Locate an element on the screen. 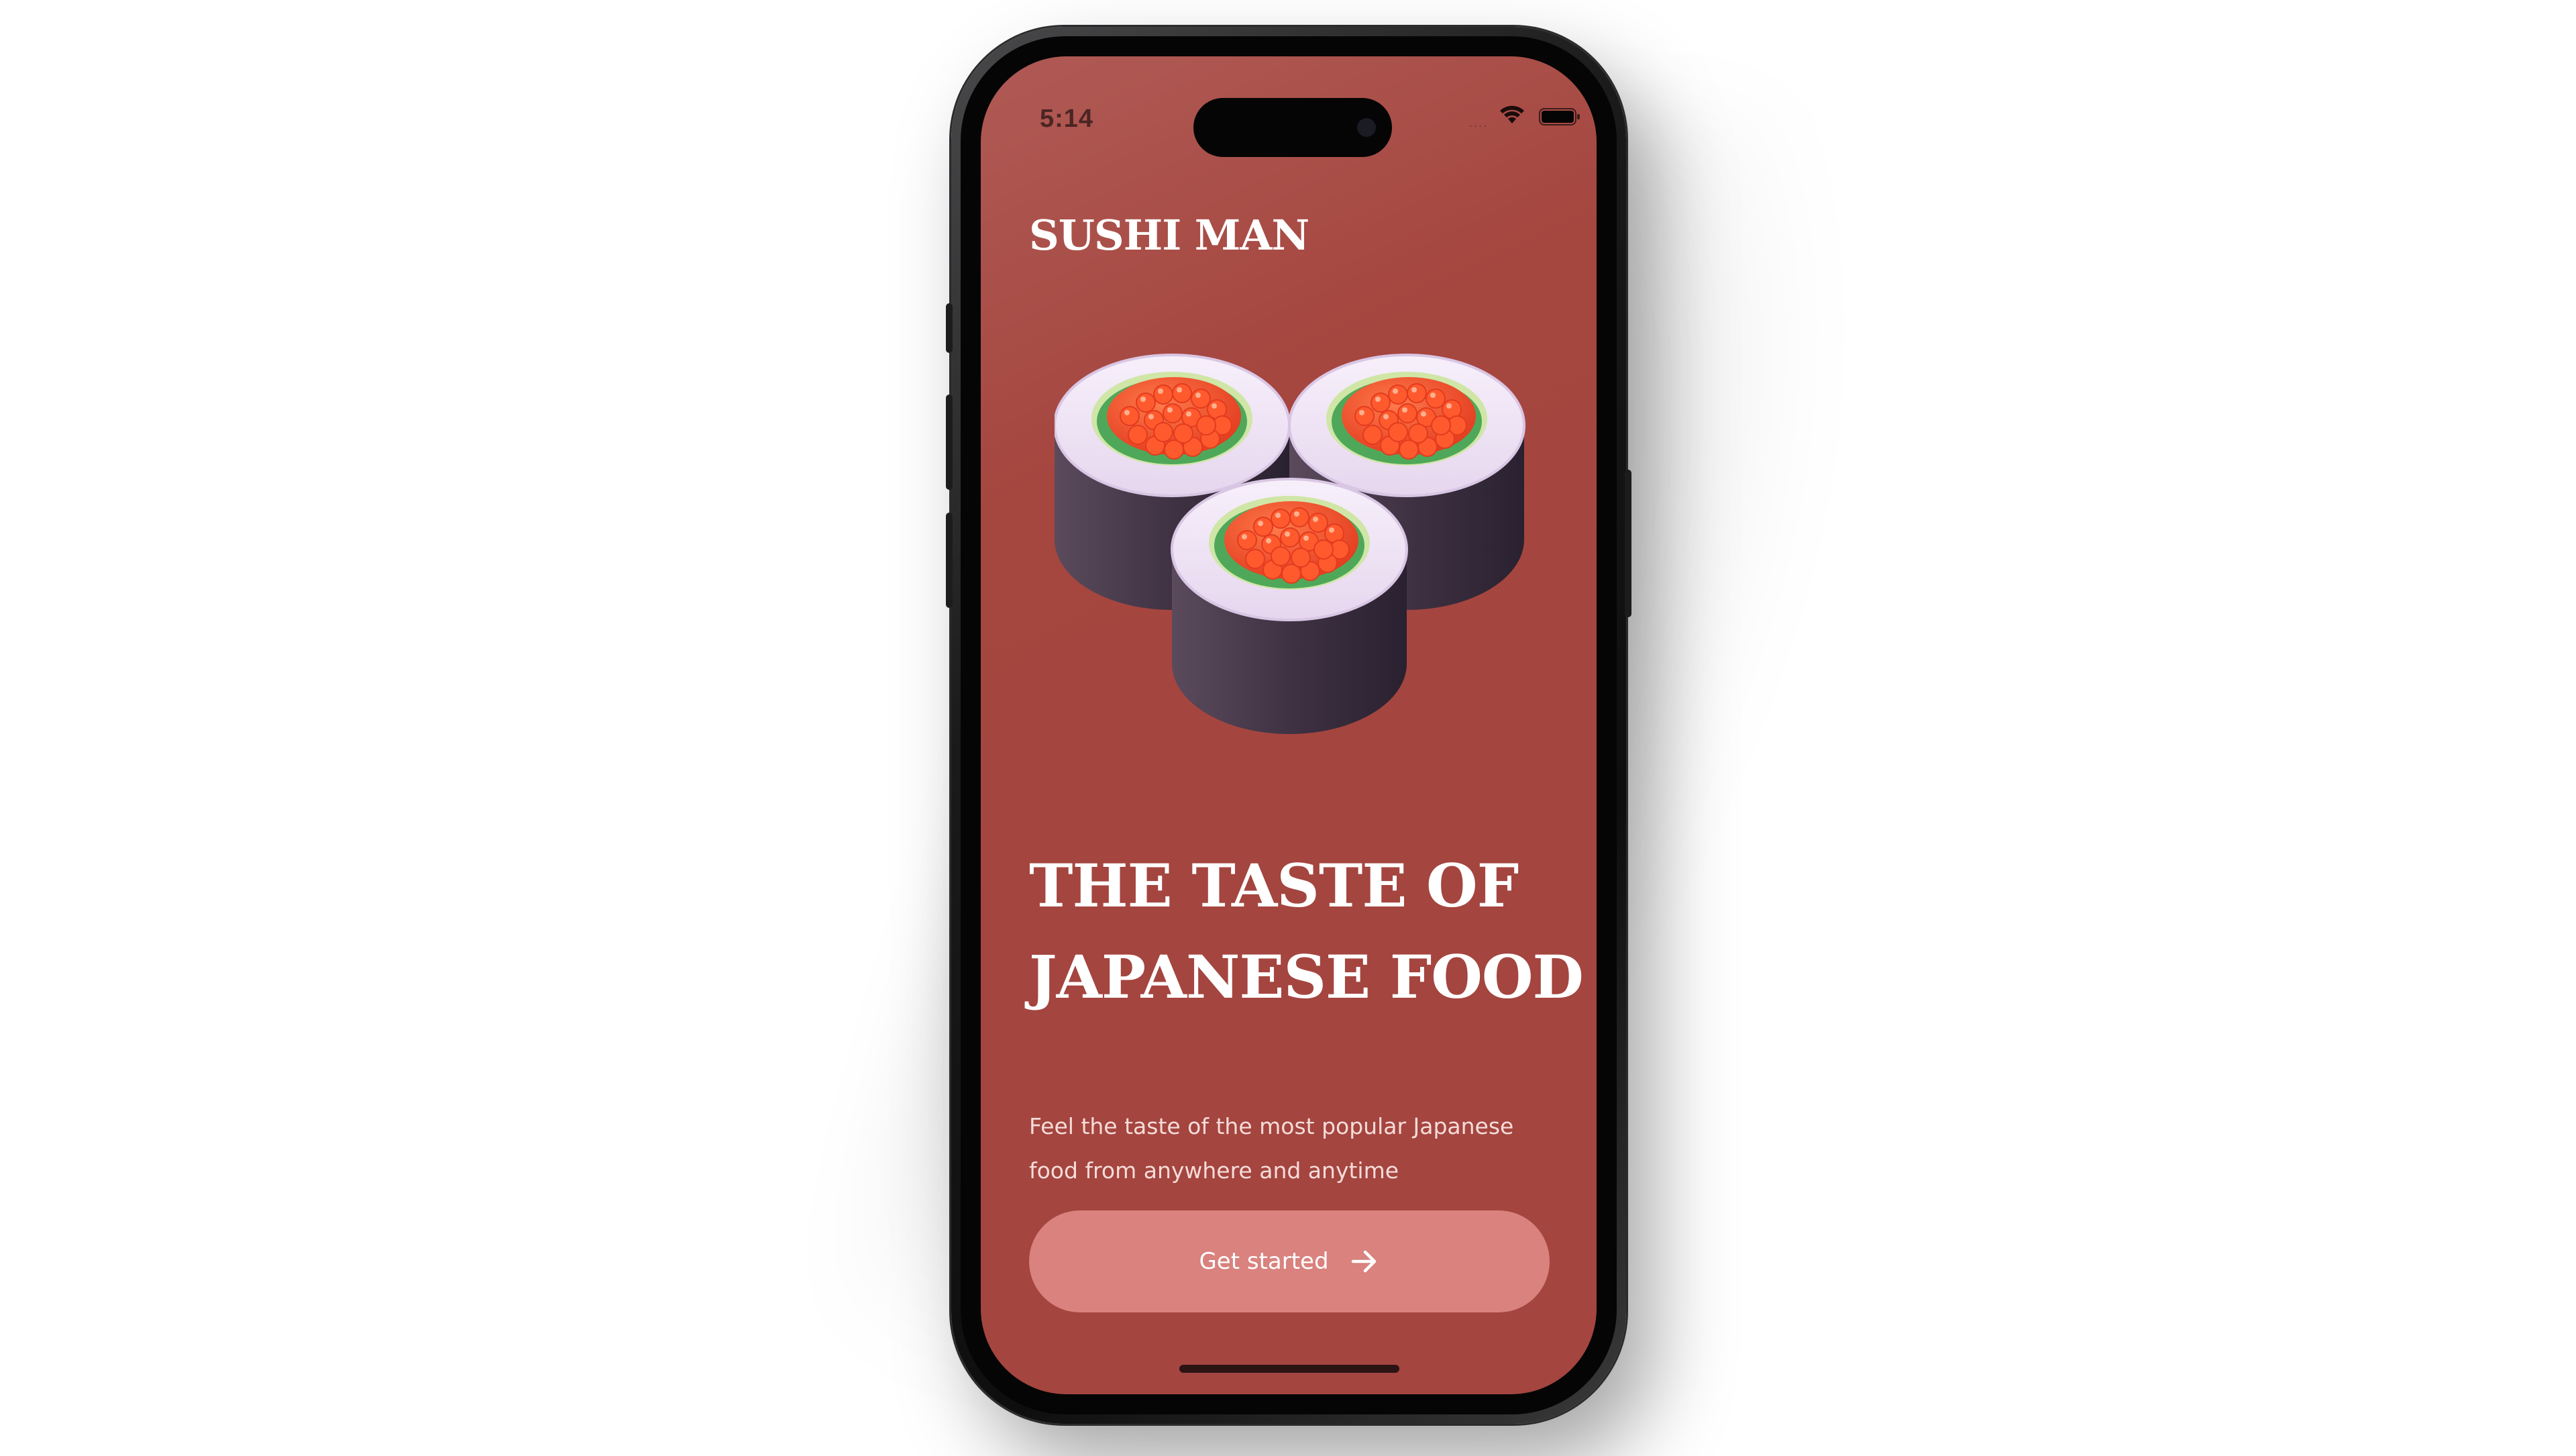  volume-down-button is located at coordinates (949, 560).